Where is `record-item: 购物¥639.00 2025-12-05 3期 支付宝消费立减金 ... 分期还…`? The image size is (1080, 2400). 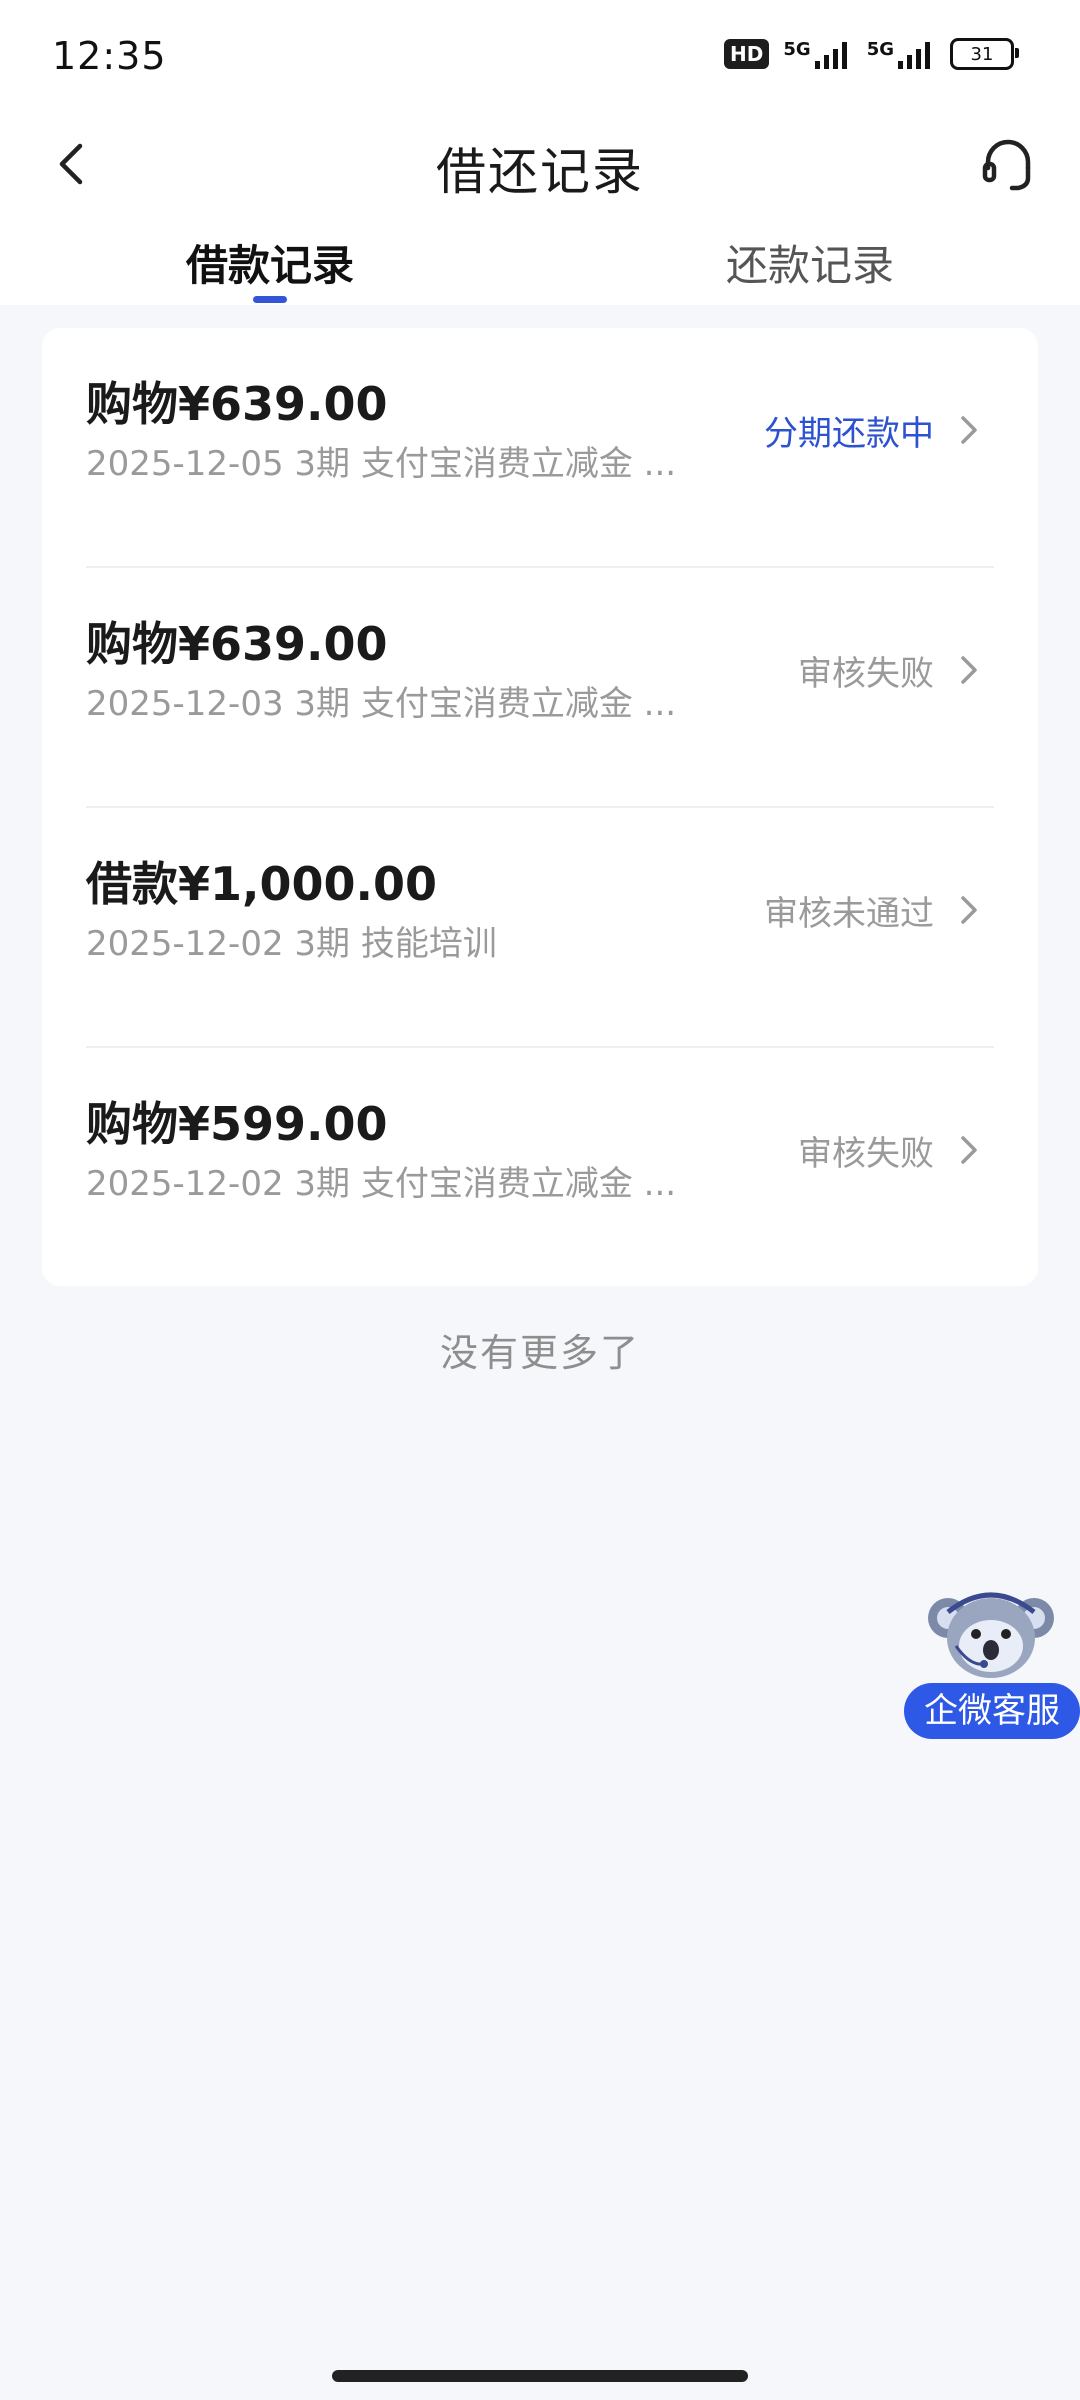 record-item: 购物¥639.00 2025-12-05 3期 支付宝消费立减金 ... 分期还… is located at coordinates (540, 447).